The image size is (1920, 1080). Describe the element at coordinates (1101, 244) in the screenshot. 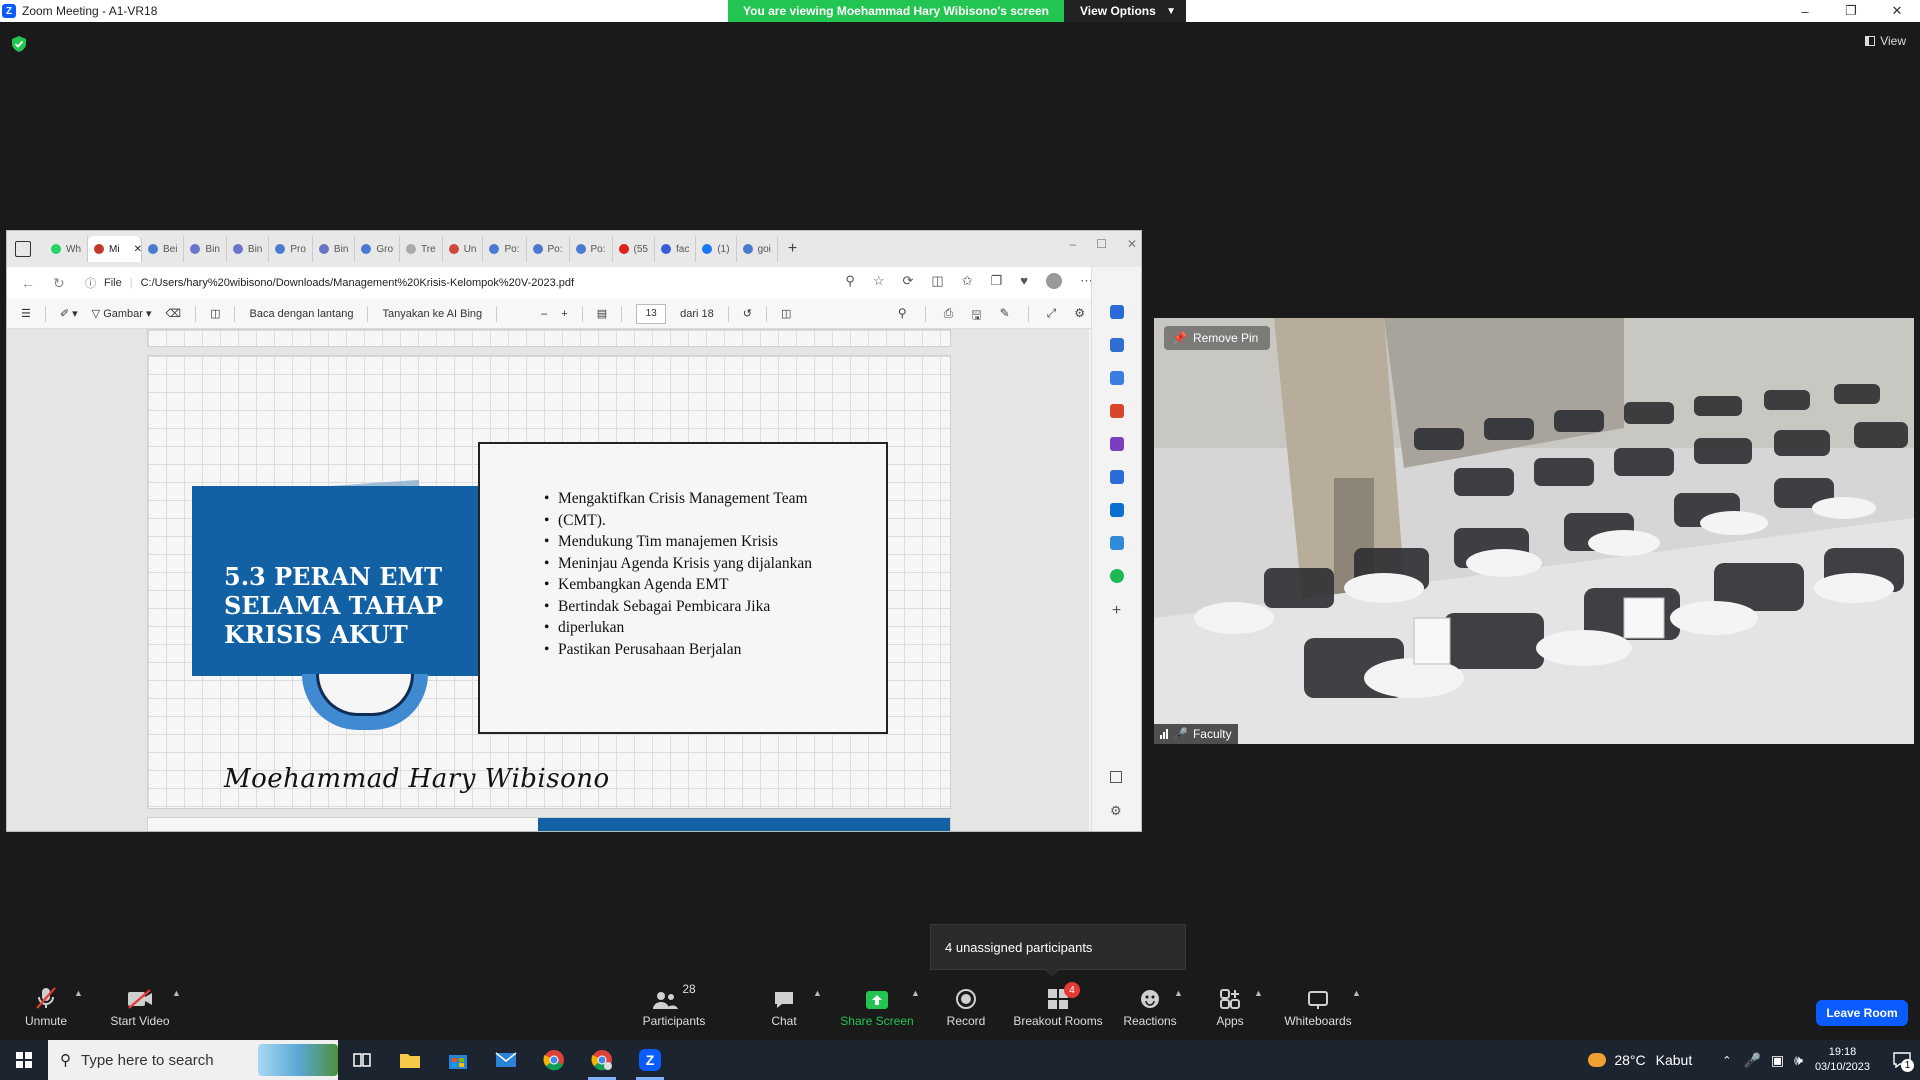

I see `browser-maximize-icon: ☐` at that location.